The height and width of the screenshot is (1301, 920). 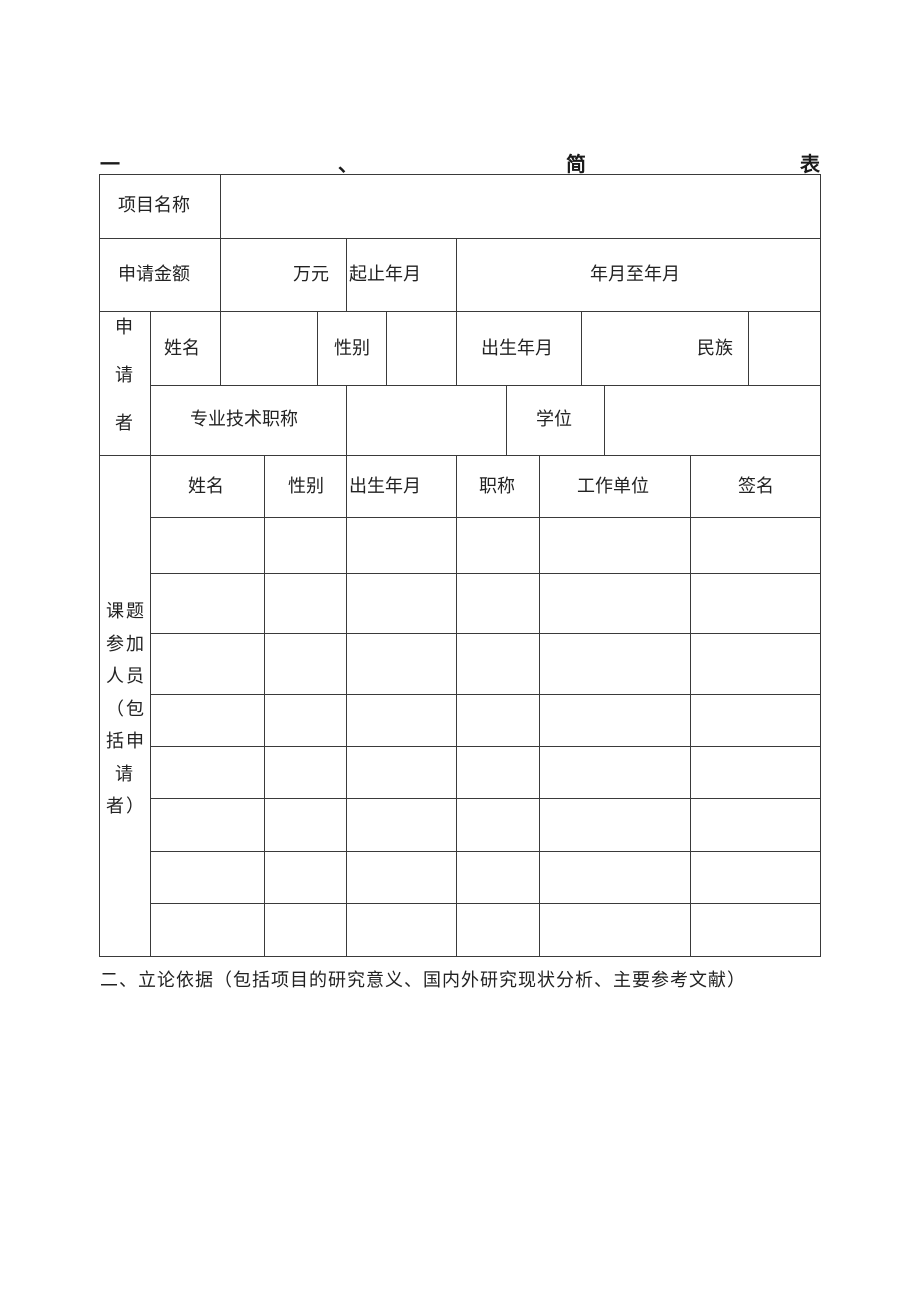 I want to click on period-value: 年月至年月, so click(x=635, y=275).